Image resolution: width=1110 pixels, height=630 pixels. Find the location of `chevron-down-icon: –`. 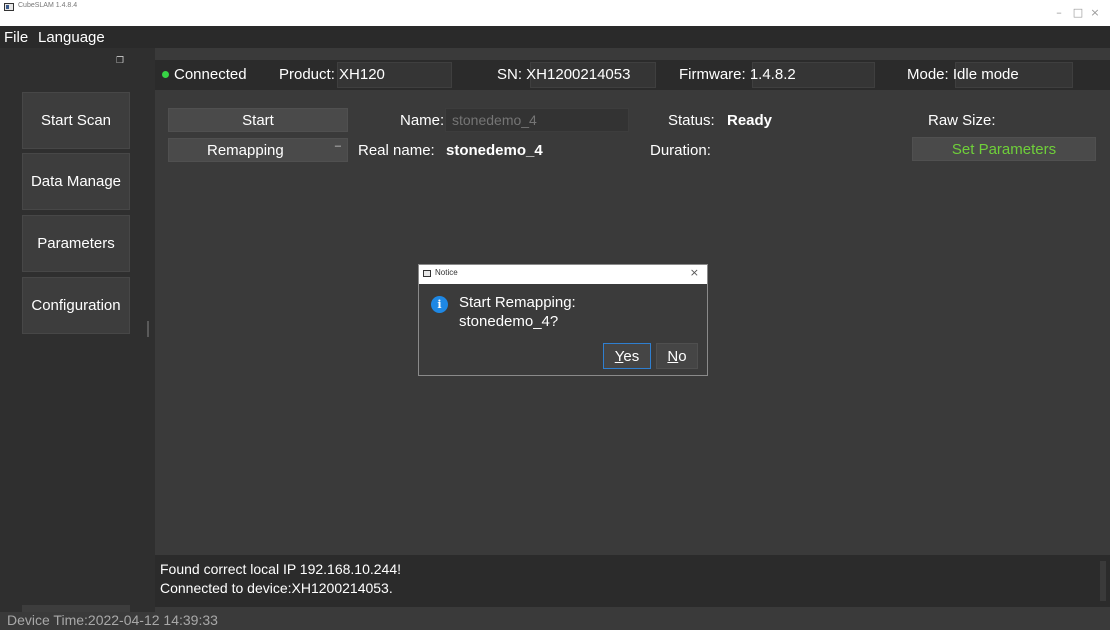

chevron-down-icon: – is located at coordinates (337, 146).